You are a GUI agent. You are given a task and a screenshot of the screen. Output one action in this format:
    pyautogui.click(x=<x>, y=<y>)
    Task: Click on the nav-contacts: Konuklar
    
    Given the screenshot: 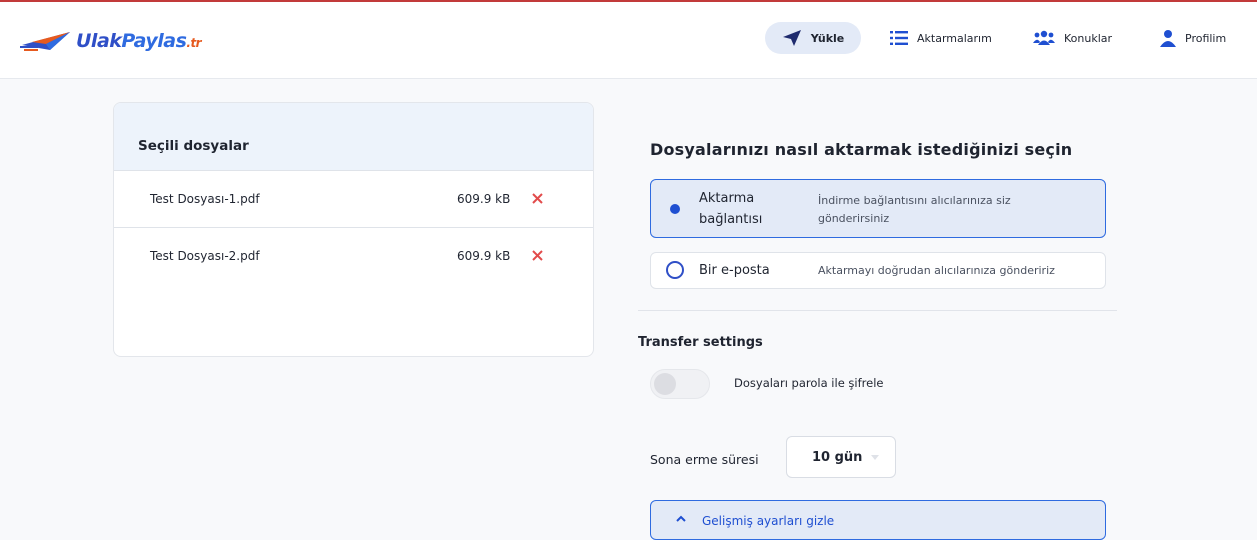 What is the action you would take?
    pyautogui.click(x=1072, y=38)
    